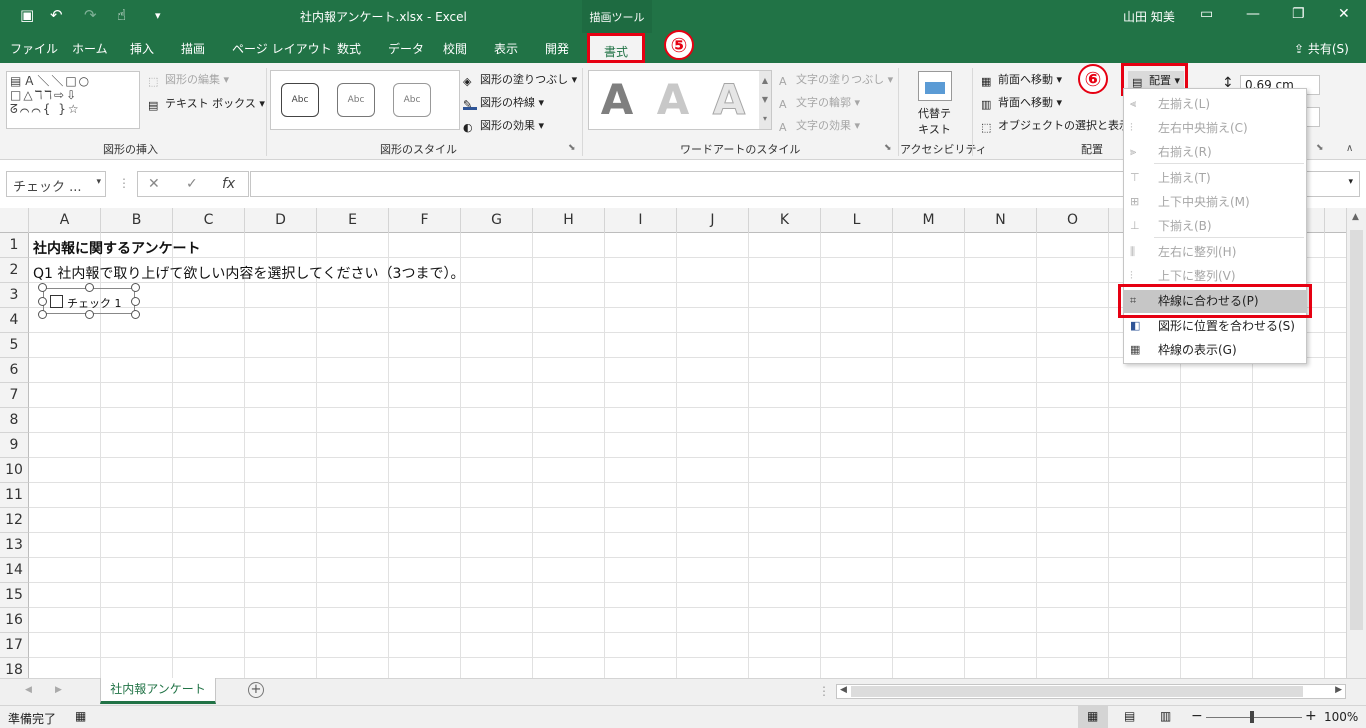 This screenshot has height=728, width=1366. Describe the element at coordinates (843, 690) in the screenshot. I see `scroll-left-icon: ◀` at that location.